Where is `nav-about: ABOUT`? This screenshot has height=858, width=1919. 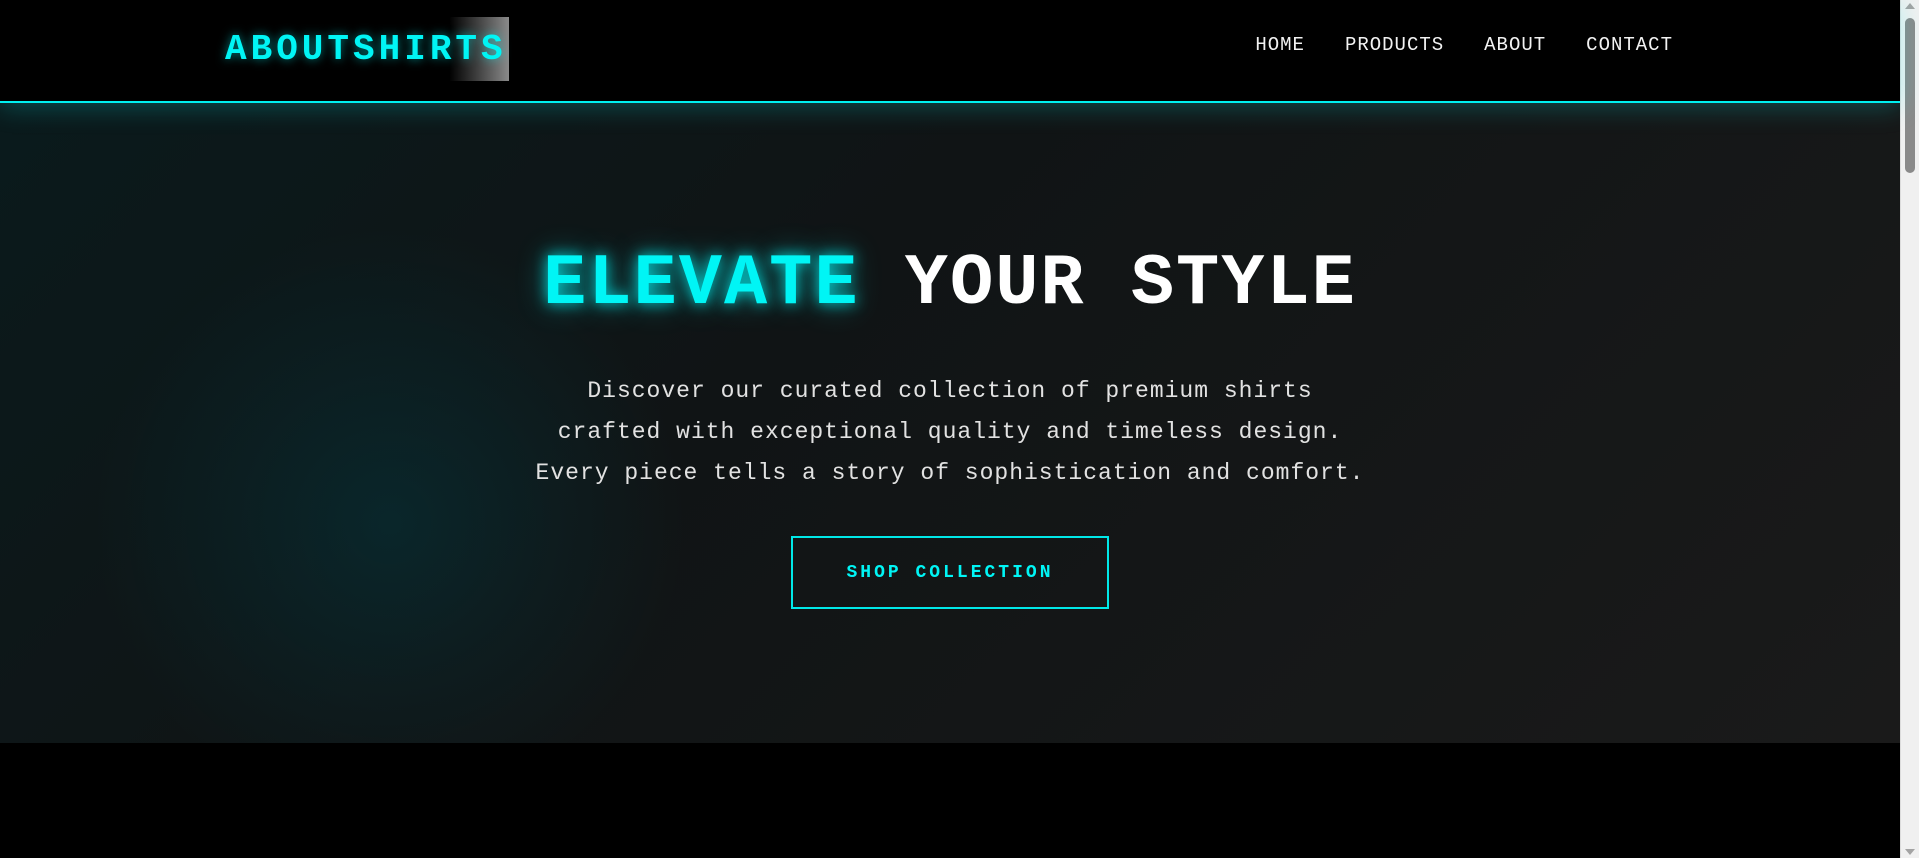 nav-about: ABOUT is located at coordinates (1515, 45).